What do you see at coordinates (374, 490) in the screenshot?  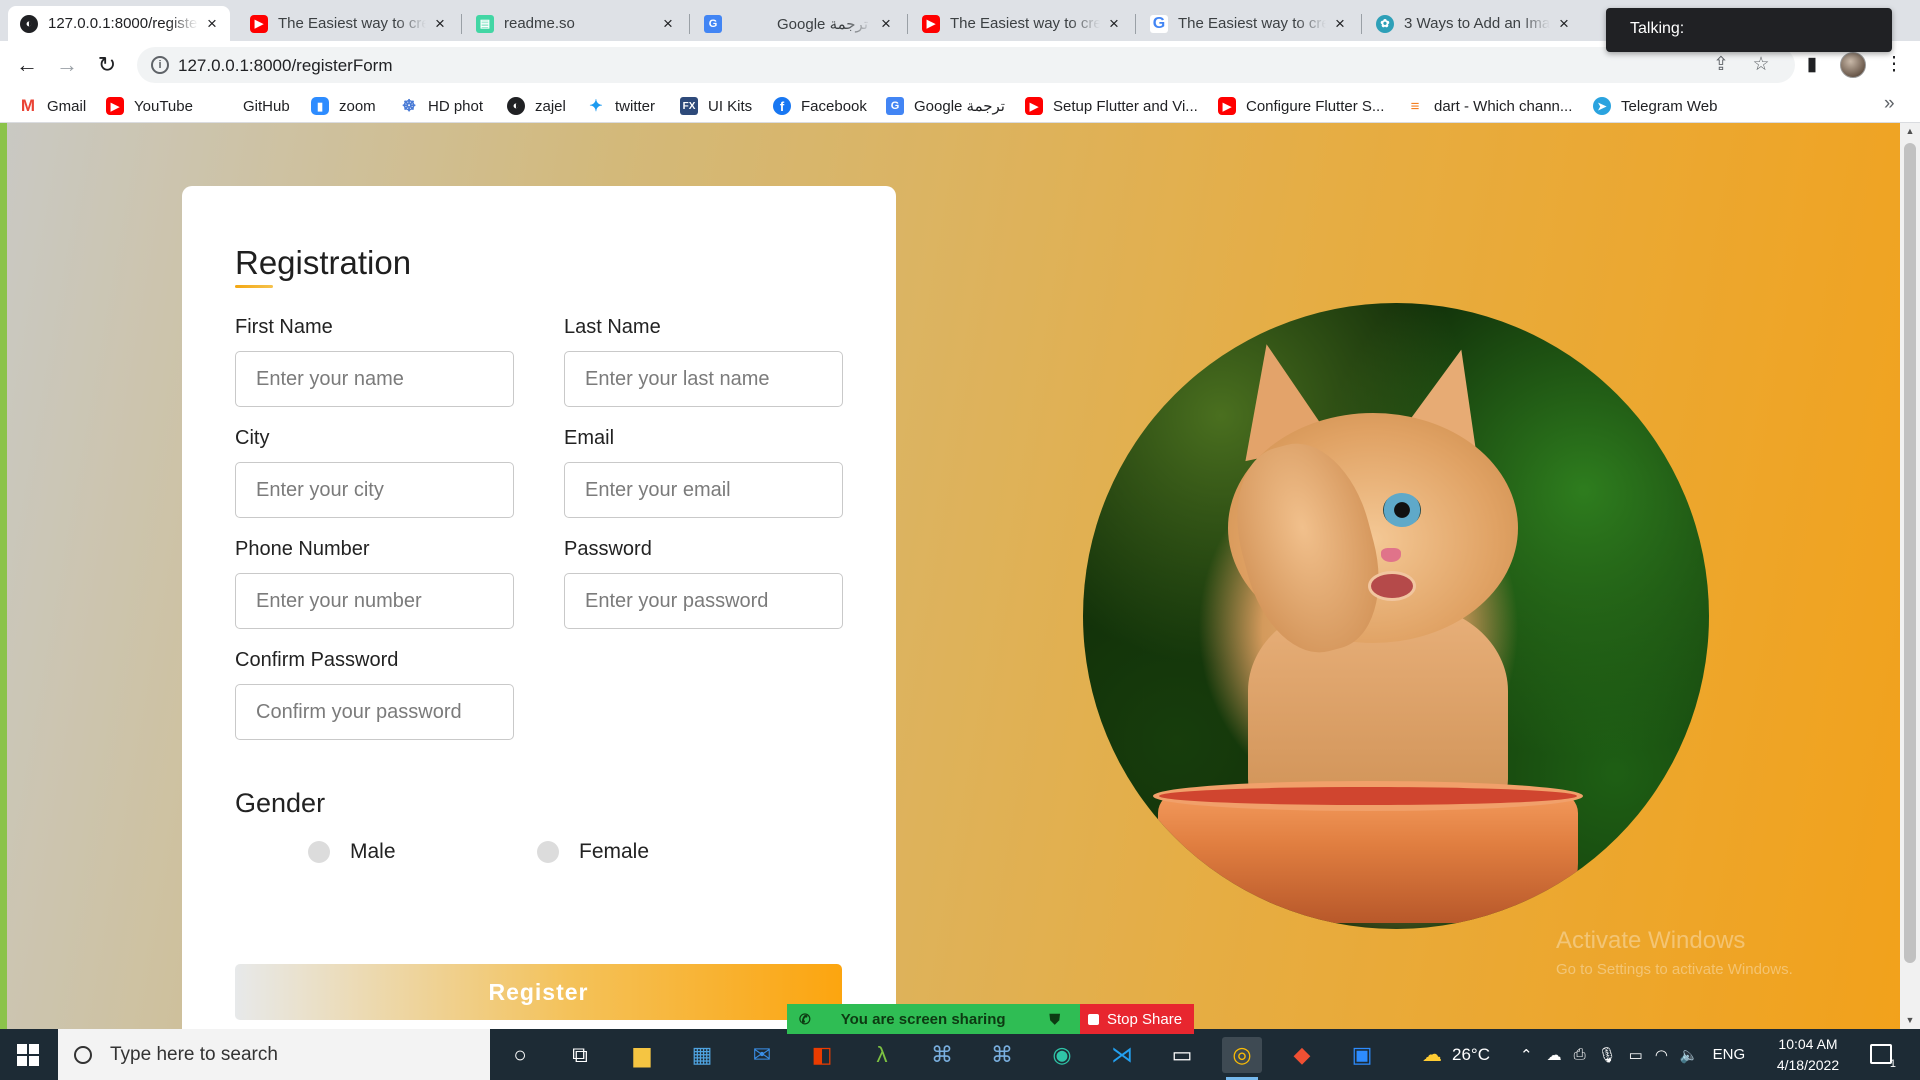 I see `city-input` at bounding box center [374, 490].